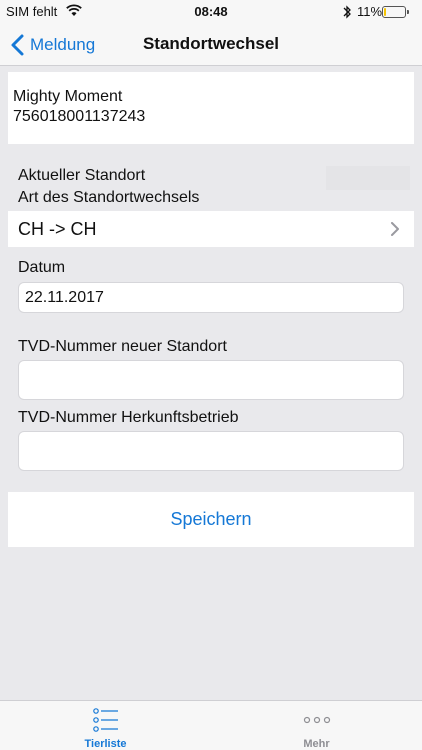 Image resolution: width=422 pixels, height=750 pixels. What do you see at coordinates (105, 720) in the screenshot?
I see `list-icon` at bounding box center [105, 720].